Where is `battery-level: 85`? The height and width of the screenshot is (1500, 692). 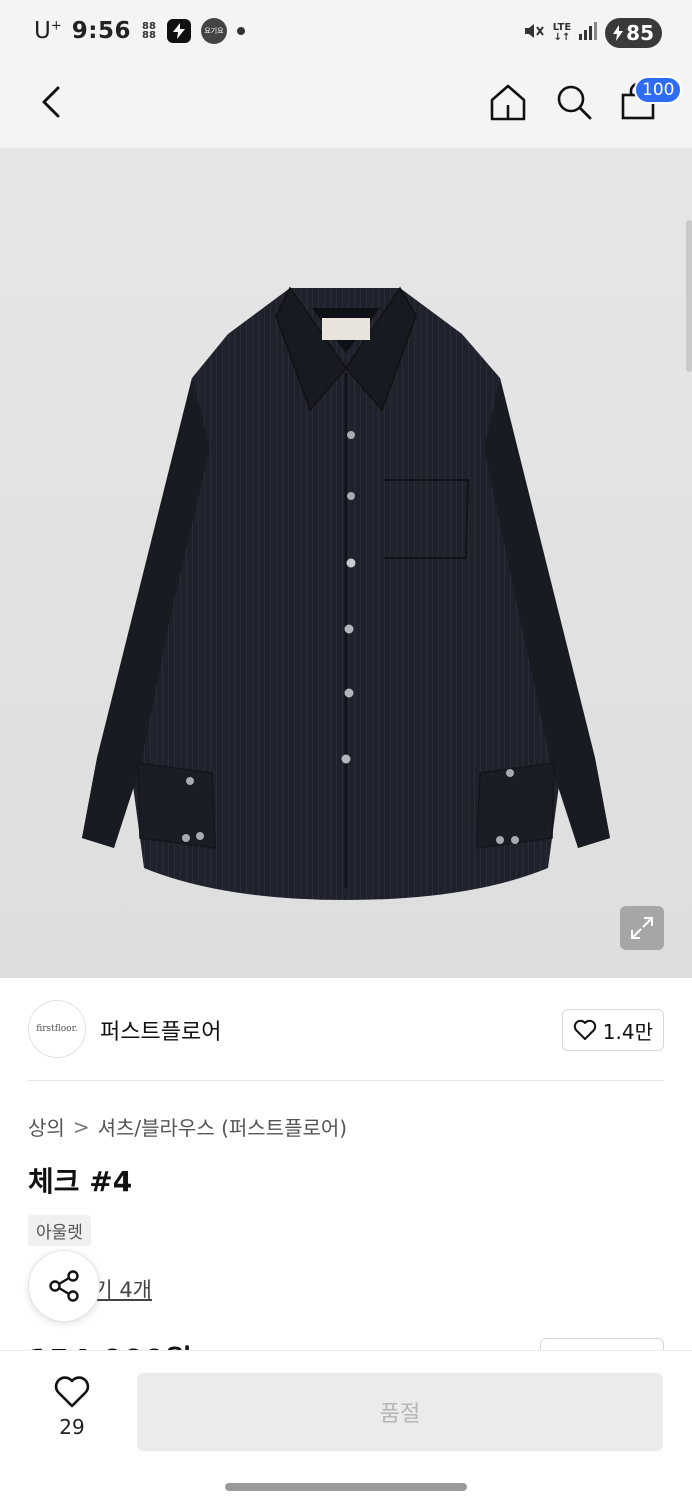
battery-level: 85 is located at coordinates (640, 33).